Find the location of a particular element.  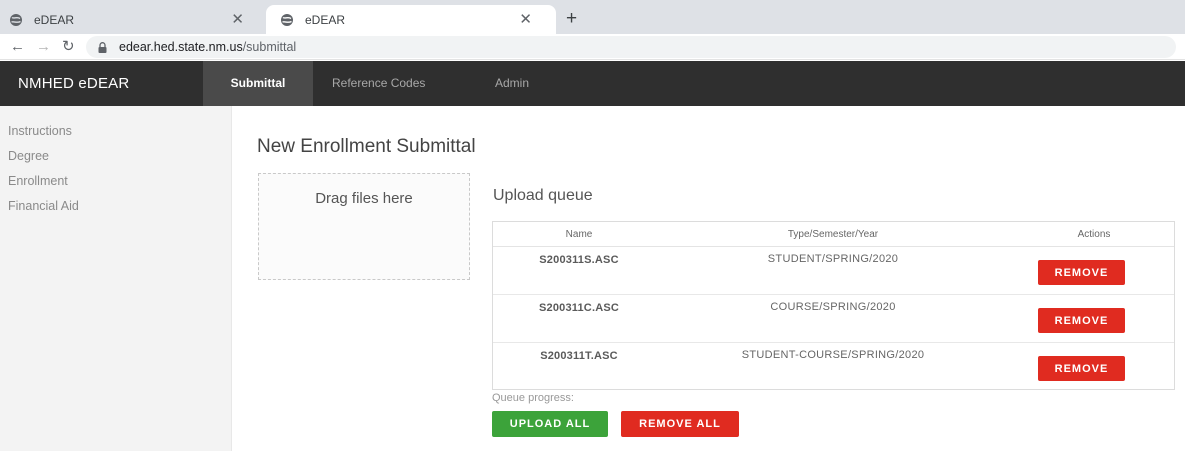

file-type: COURSE/SPRING/2020 is located at coordinates (833, 307).